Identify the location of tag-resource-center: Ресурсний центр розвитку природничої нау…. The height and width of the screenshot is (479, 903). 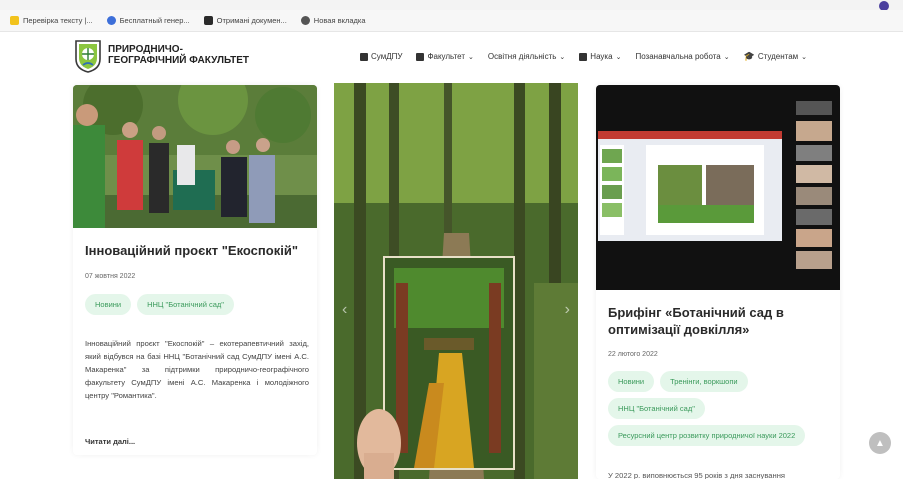
(707, 435).